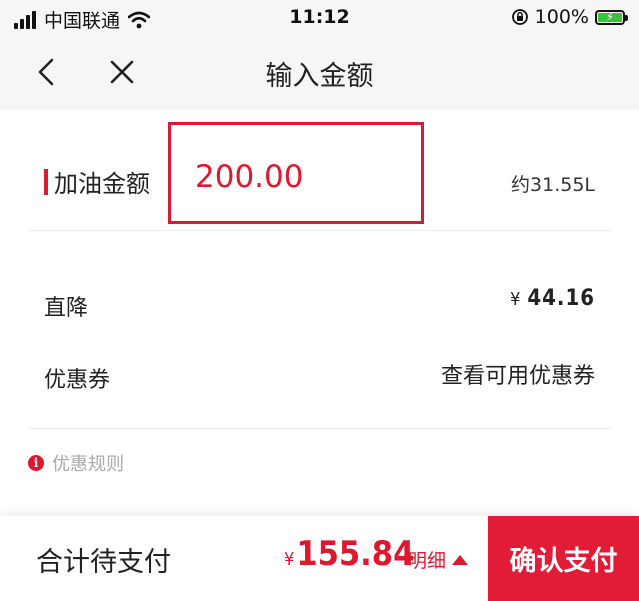 The width and height of the screenshot is (639, 601). What do you see at coordinates (561, 298) in the screenshot?
I see `discount-amount: 44.16` at bounding box center [561, 298].